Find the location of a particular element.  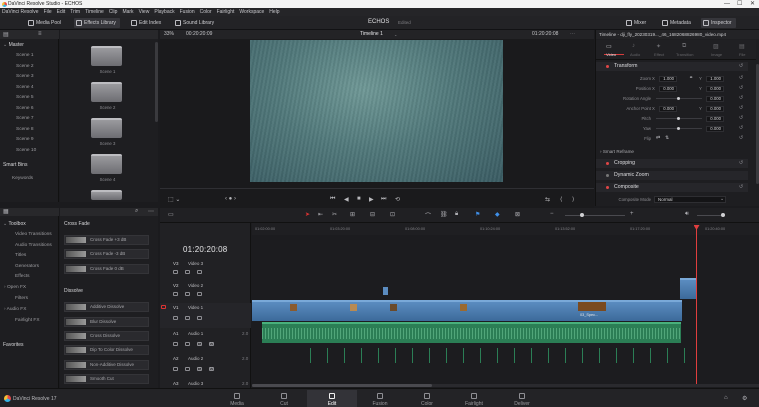

toolbox-item-effects: Effects is located at coordinates (29, 277).